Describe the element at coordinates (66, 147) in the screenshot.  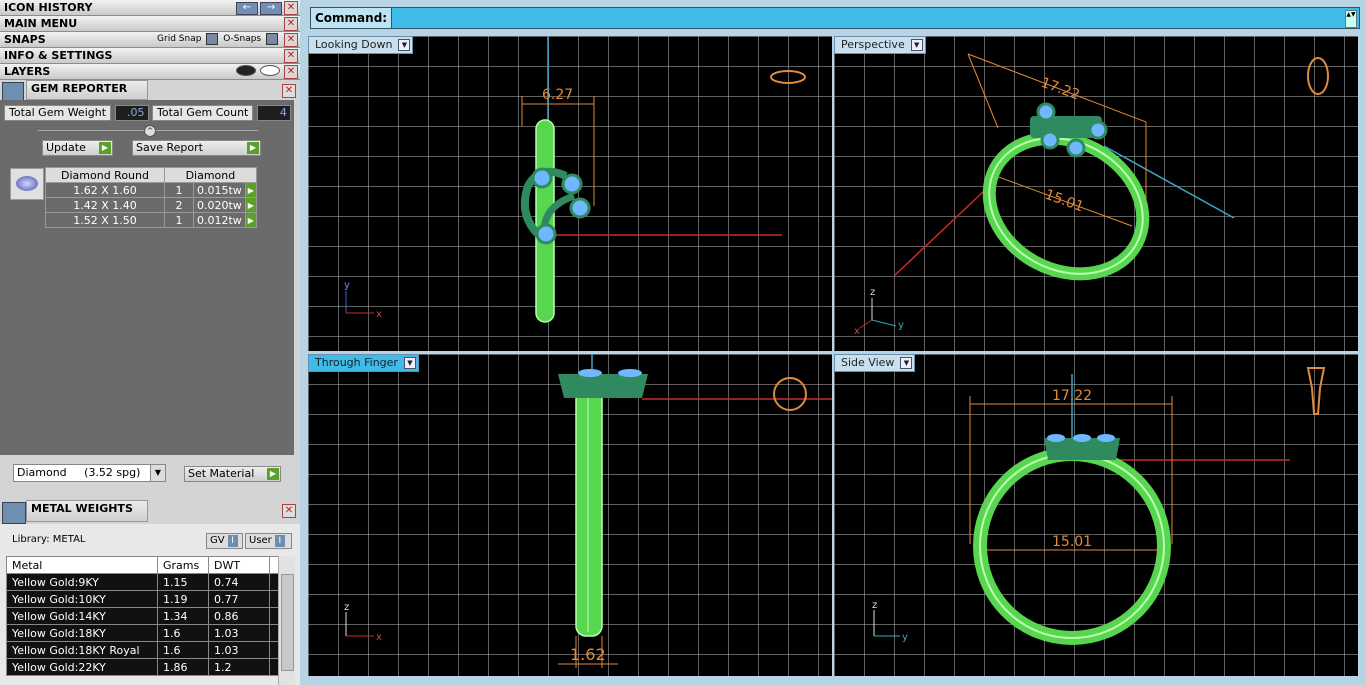
I see `update-label: Update` at that location.